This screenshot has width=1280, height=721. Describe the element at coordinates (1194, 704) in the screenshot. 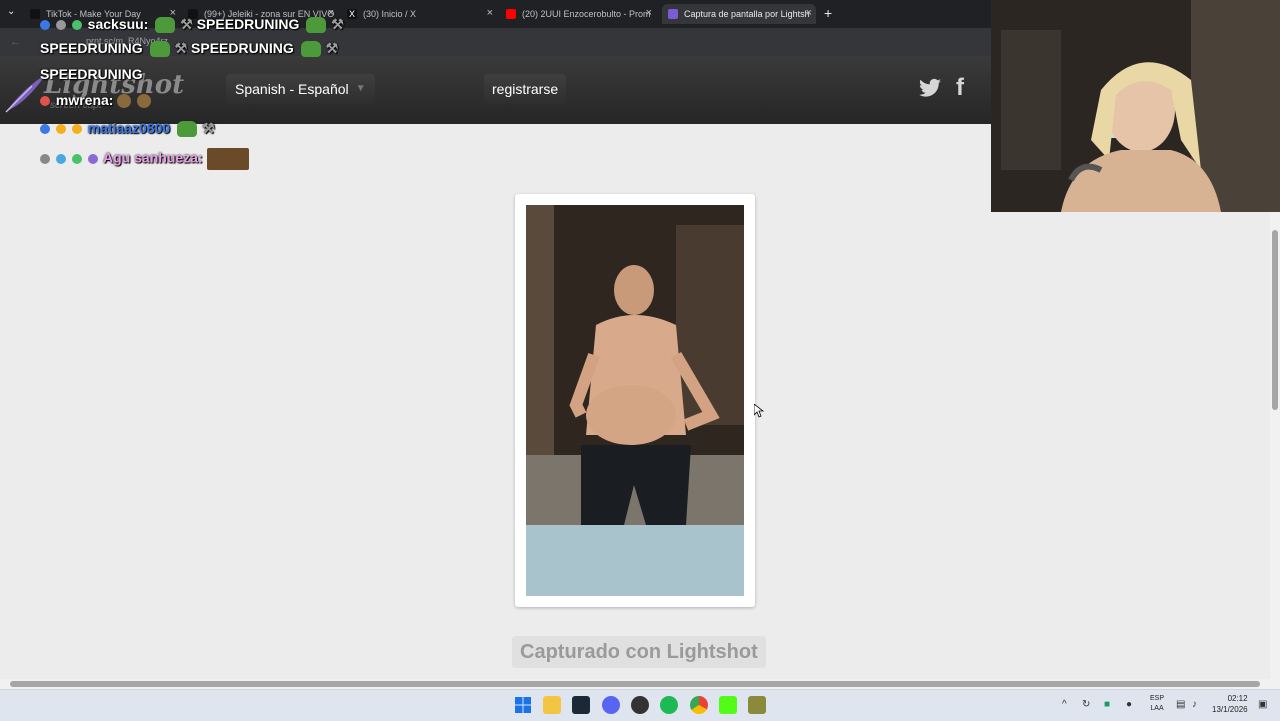

I see `volume-icon: ♪` at that location.